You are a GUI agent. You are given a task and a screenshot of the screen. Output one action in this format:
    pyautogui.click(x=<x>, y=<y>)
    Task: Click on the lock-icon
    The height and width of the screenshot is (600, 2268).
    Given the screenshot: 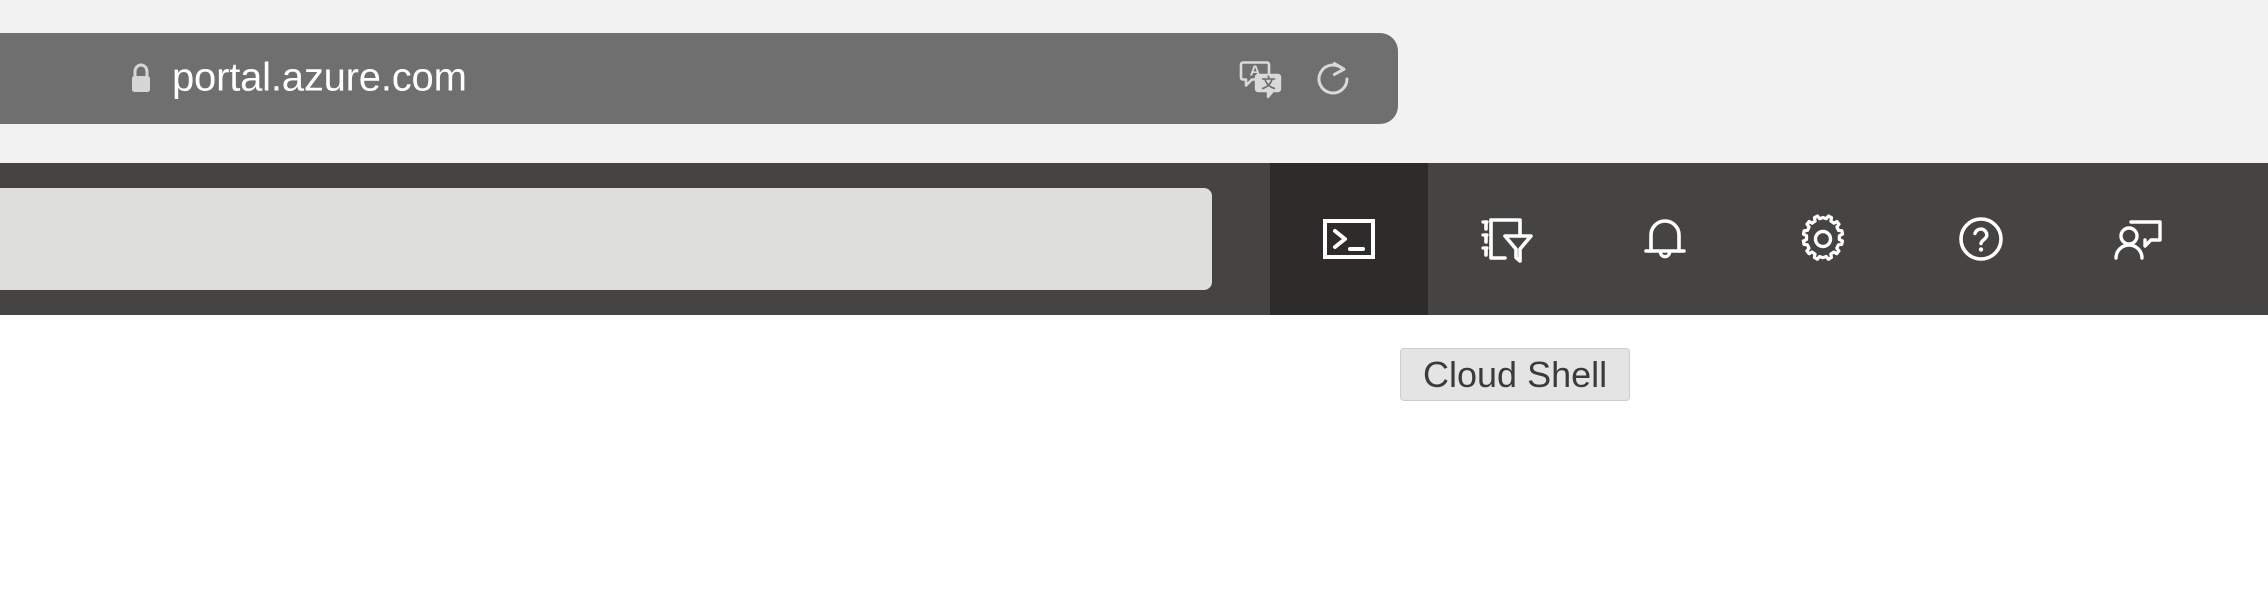 What is the action you would take?
    pyautogui.click(x=141, y=79)
    